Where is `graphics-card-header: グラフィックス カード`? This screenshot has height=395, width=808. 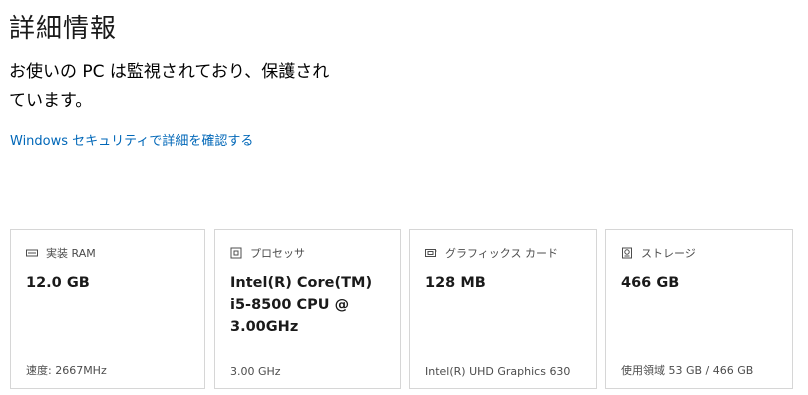
graphics-card-header: グラフィックス カード is located at coordinates (491, 253).